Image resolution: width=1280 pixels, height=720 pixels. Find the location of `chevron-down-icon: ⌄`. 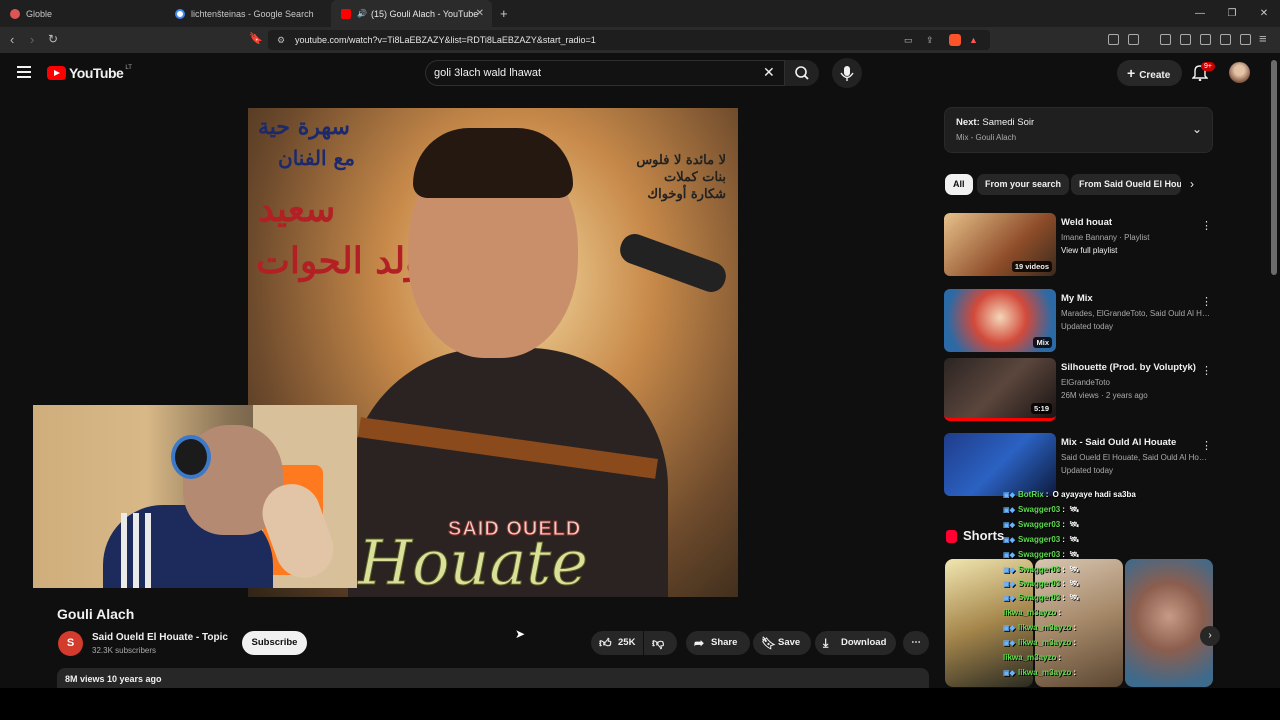

chevron-down-icon: ⌄ is located at coordinates (1197, 129).